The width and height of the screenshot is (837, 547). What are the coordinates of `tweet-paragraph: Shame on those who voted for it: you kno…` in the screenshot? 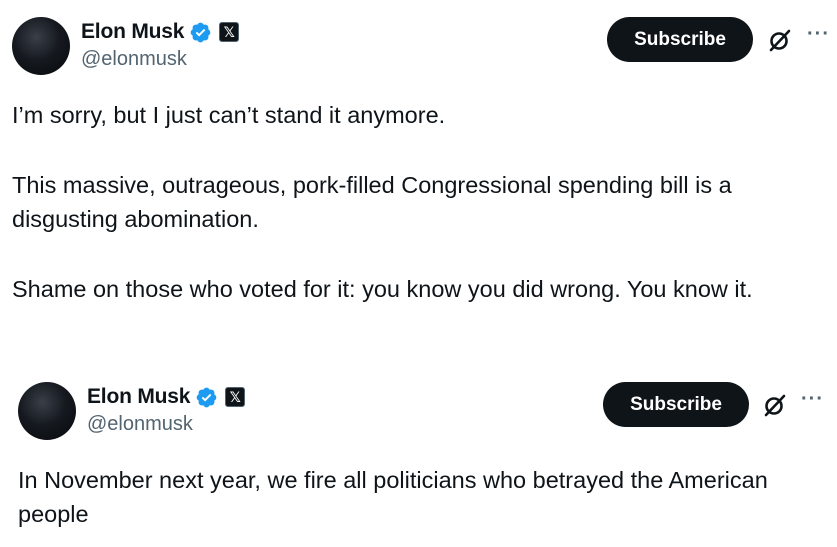 It's located at (382, 289).